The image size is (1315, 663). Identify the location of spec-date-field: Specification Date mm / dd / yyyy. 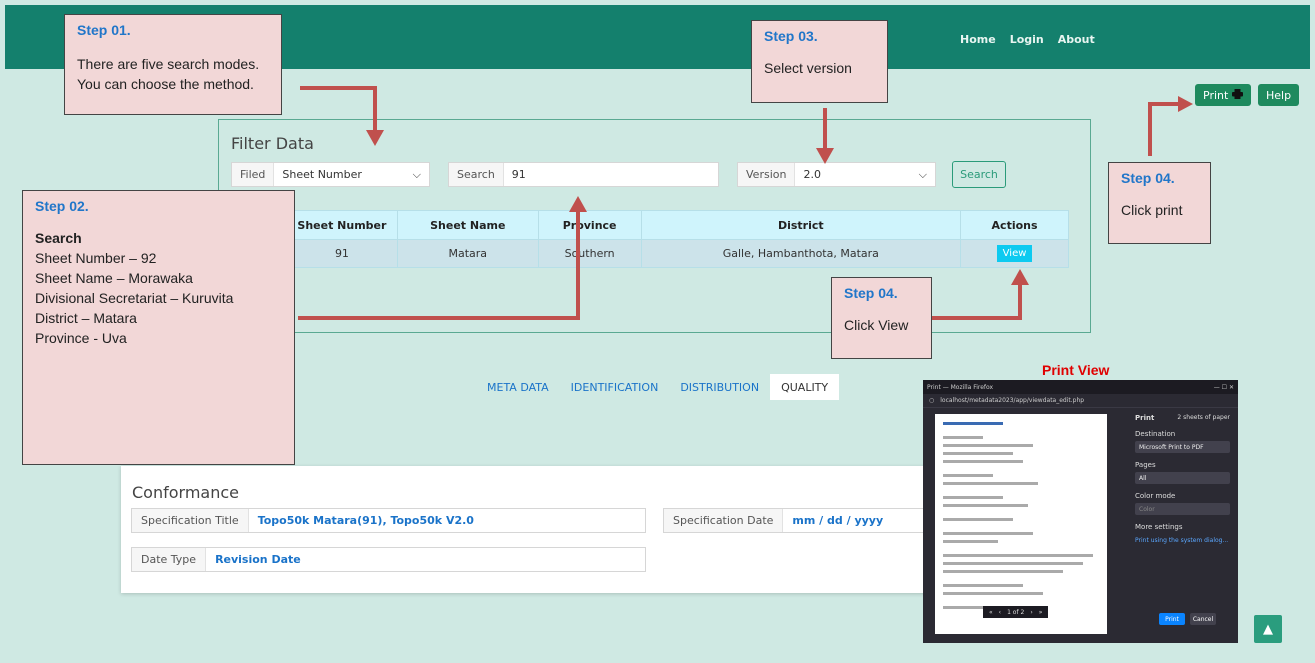
(795, 520).